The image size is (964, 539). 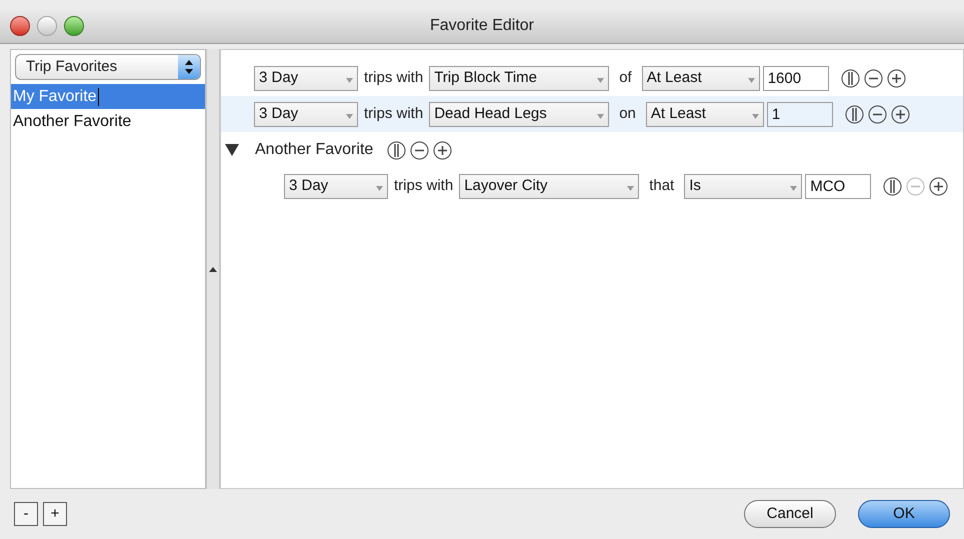 I want to click on dropdown: Trip Block Time, so click(x=519, y=78).